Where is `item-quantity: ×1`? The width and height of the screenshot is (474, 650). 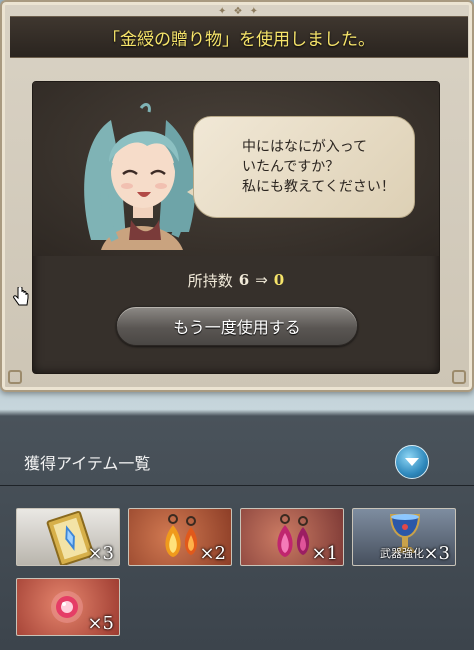 item-quantity: ×1 is located at coordinates (324, 553).